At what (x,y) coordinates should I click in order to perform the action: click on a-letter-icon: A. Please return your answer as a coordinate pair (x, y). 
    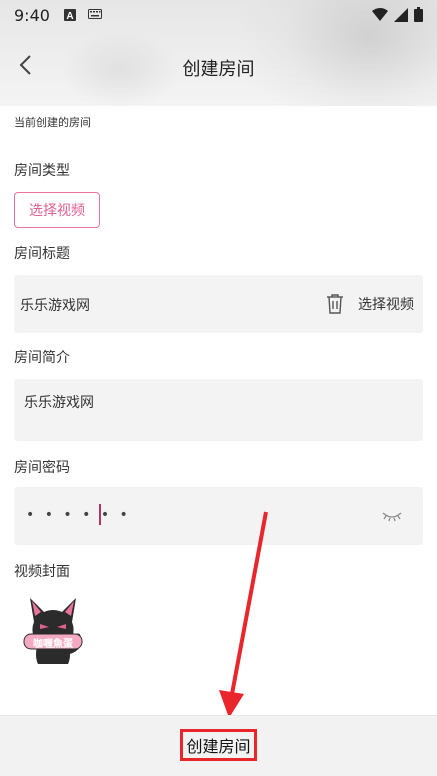
    Looking at the image, I should click on (69, 15).